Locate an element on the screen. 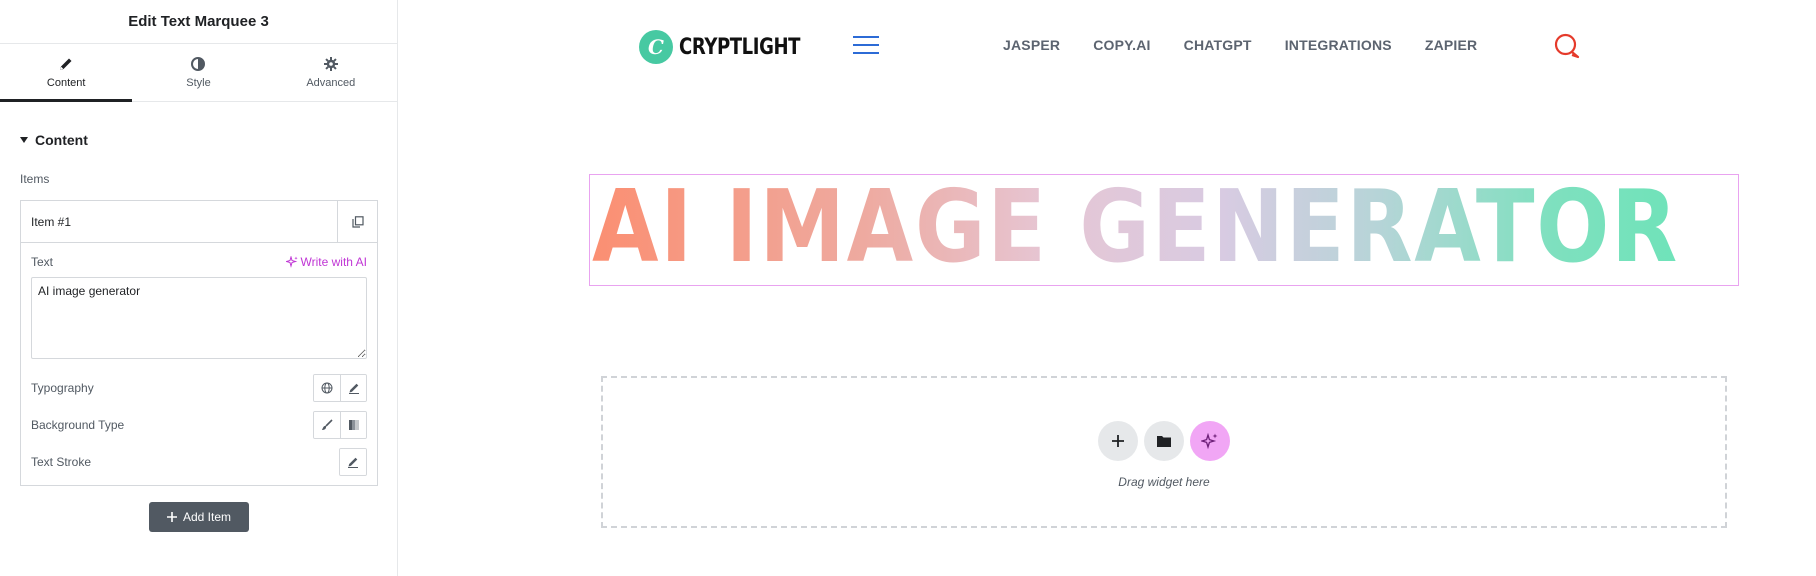  ai-generate-button is located at coordinates (1210, 441).